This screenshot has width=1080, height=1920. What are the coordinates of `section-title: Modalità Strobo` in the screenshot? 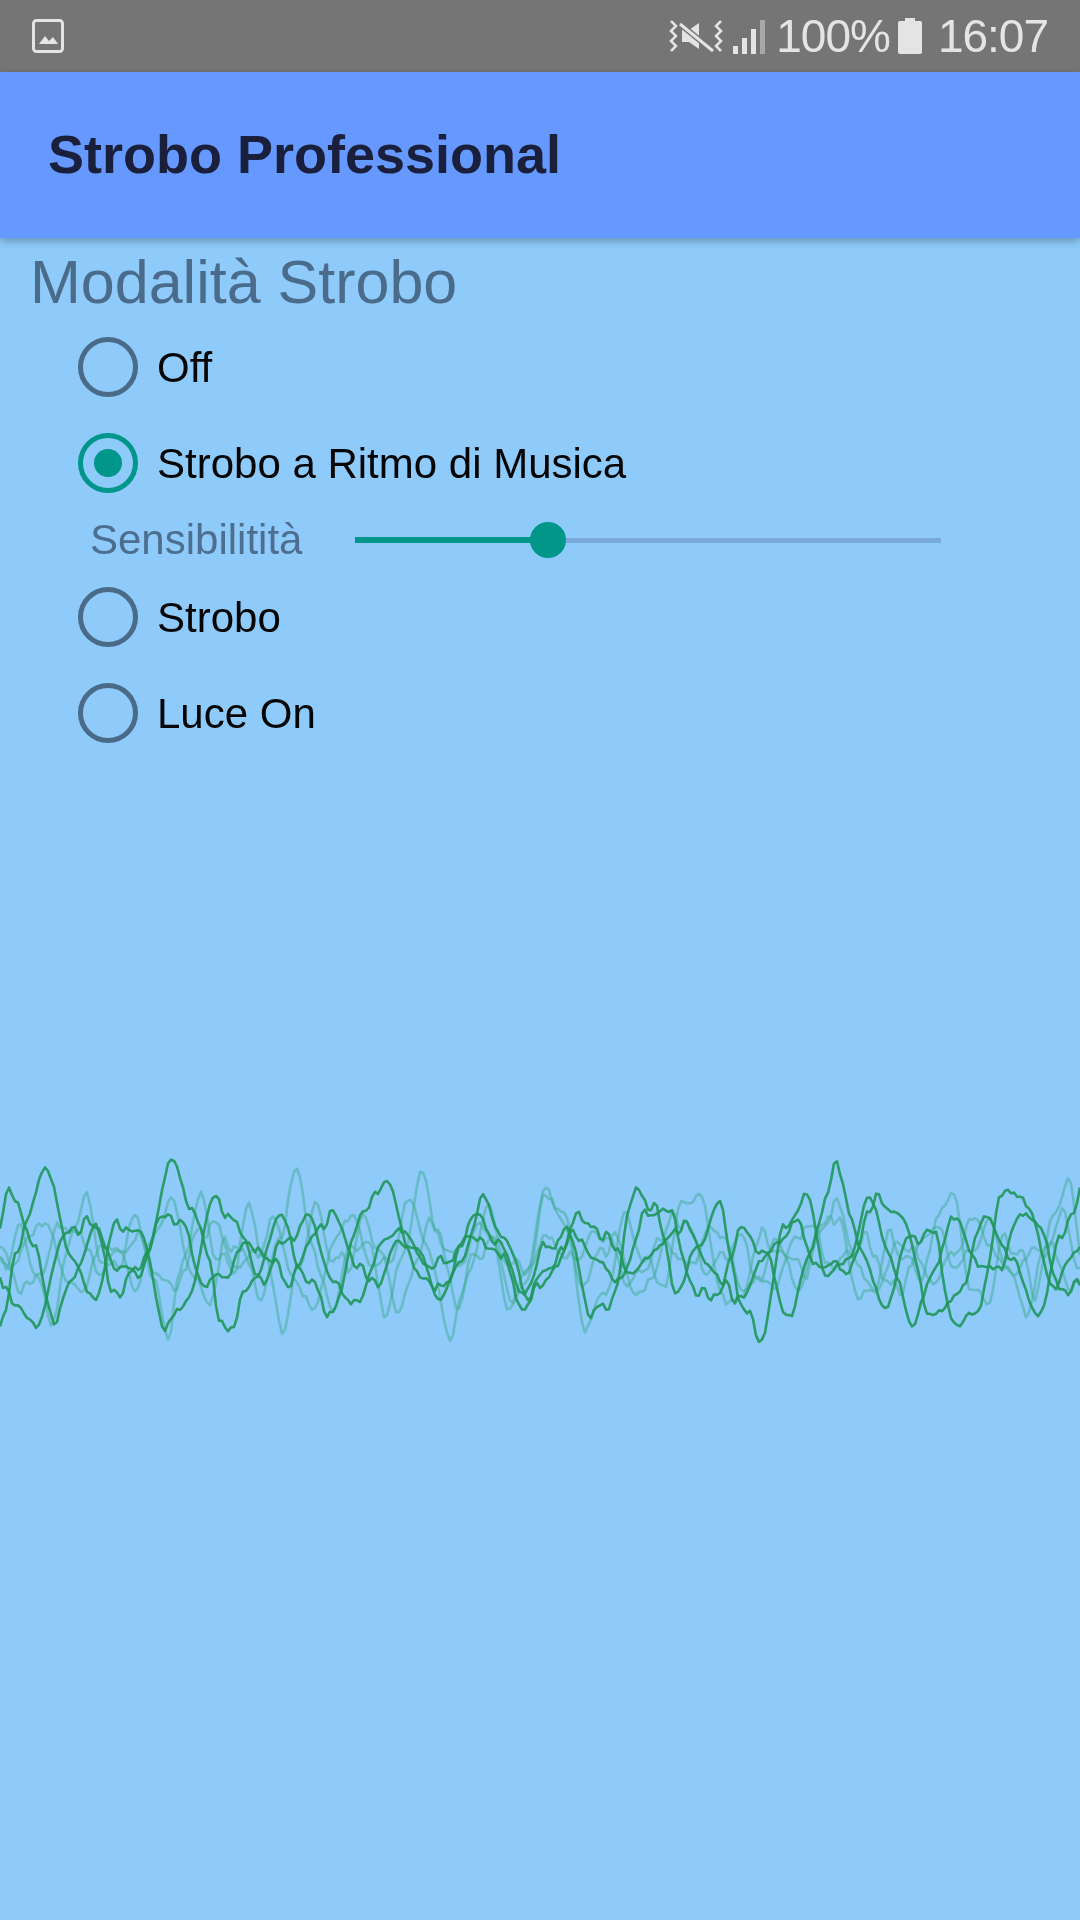 It's located at (244, 282).